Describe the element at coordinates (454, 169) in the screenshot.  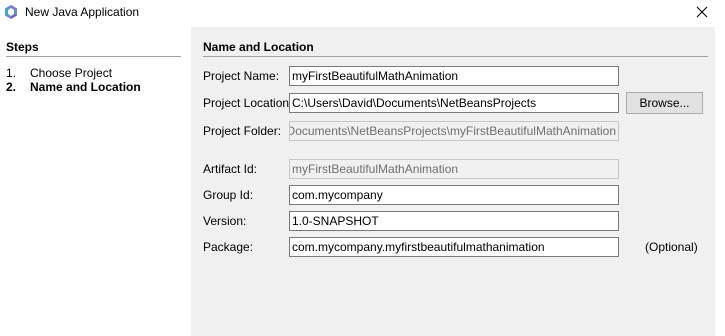
I see `artifact-id-field: myFirstBeautifulMathAnimation` at that location.